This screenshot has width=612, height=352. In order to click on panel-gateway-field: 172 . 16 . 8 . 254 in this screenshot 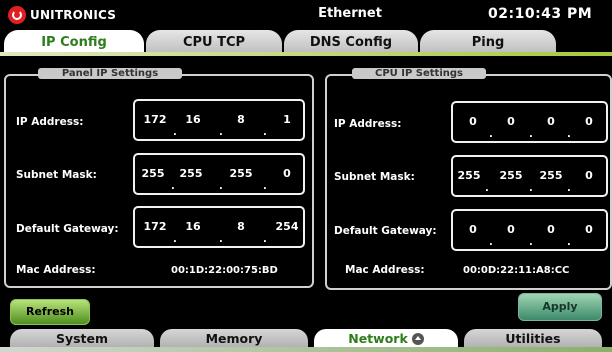, I will do `click(219, 227)`.